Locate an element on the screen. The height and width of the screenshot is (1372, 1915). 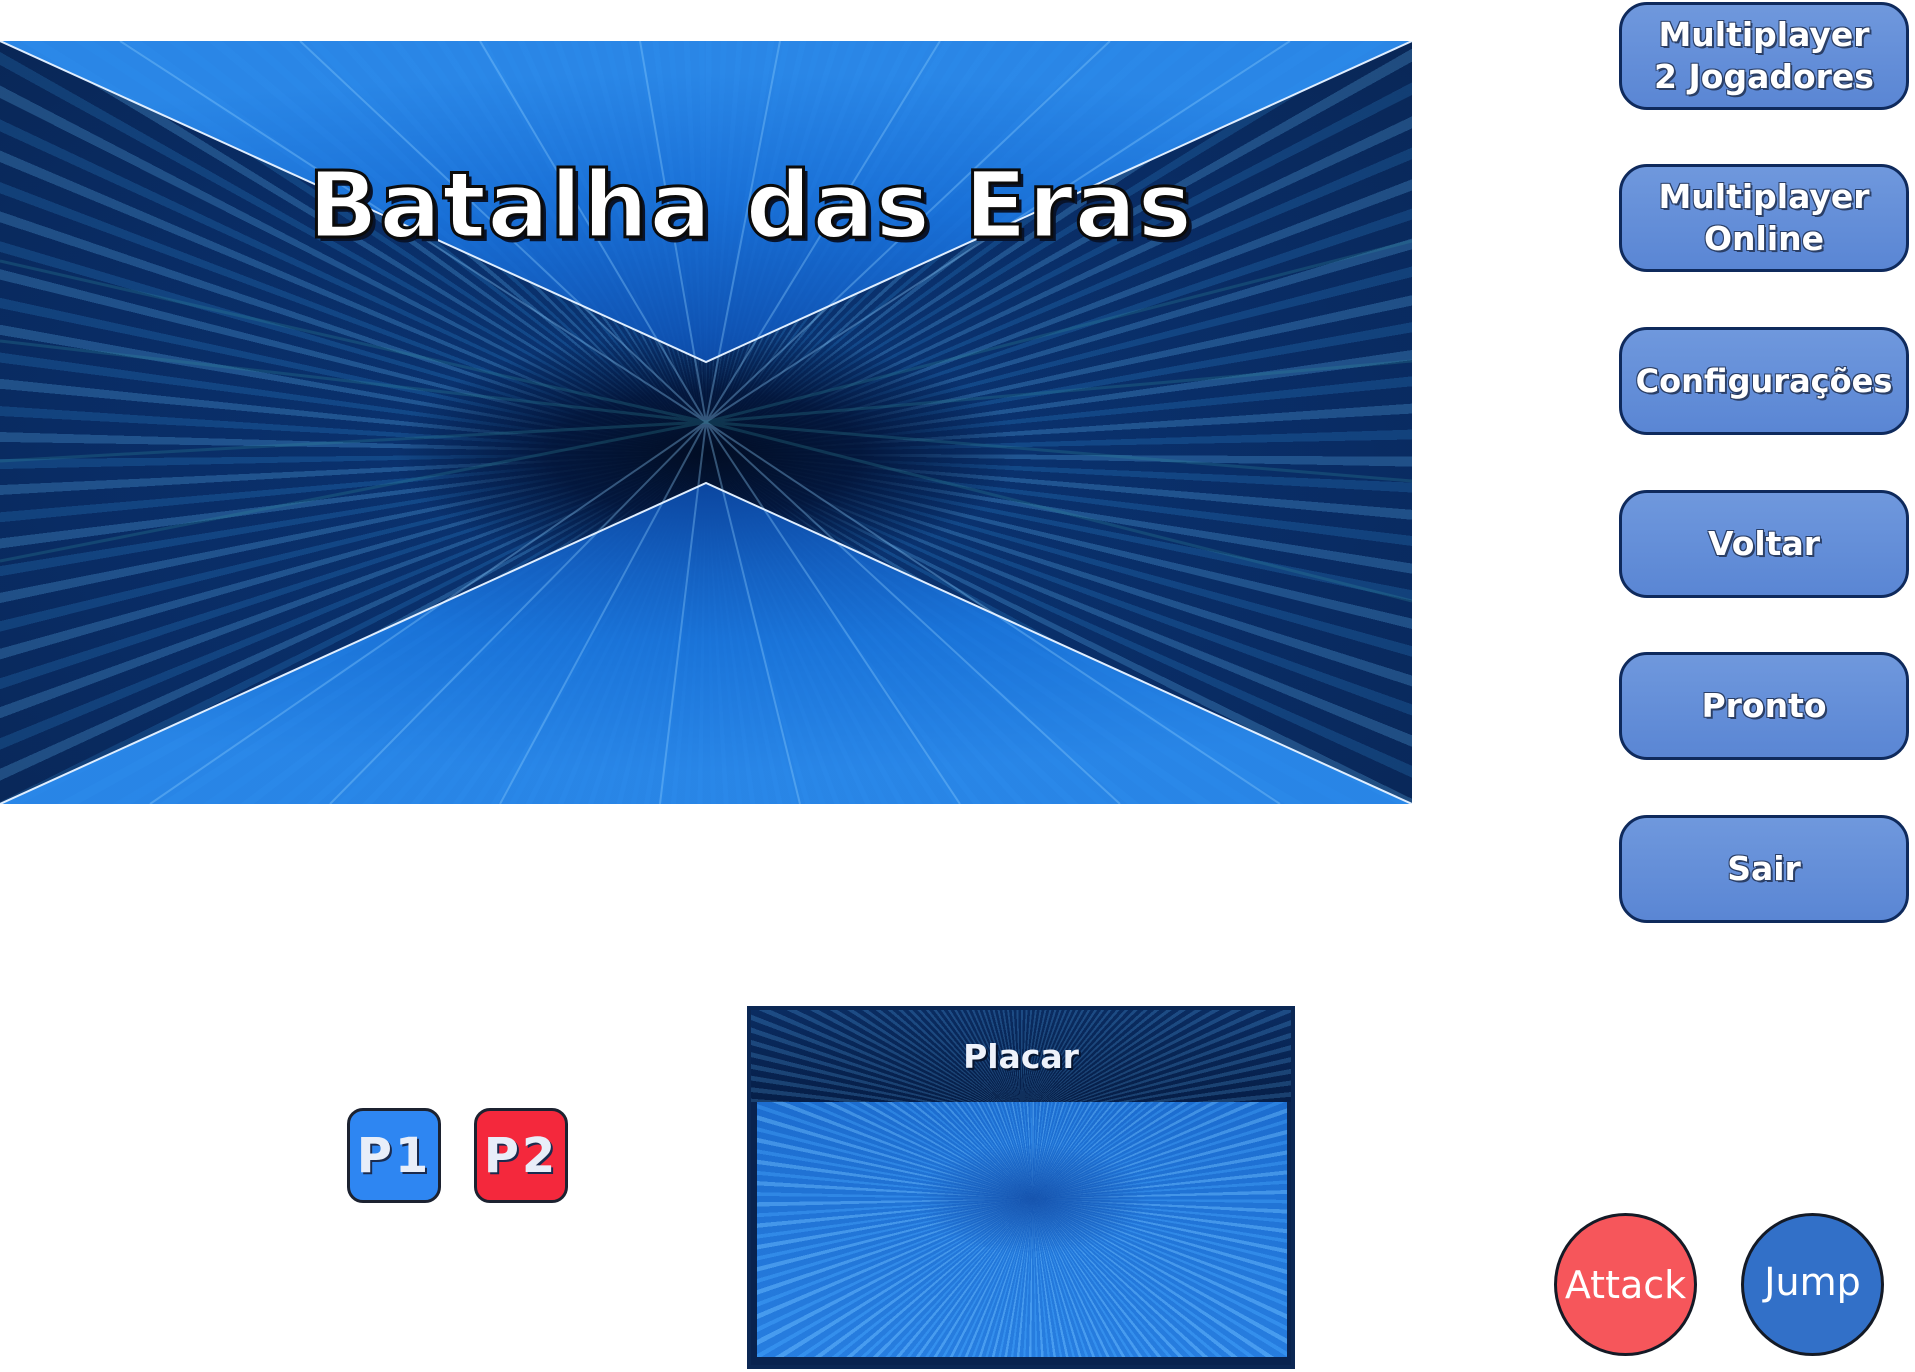
menu-button-exit: Sair is located at coordinates (1764, 869).